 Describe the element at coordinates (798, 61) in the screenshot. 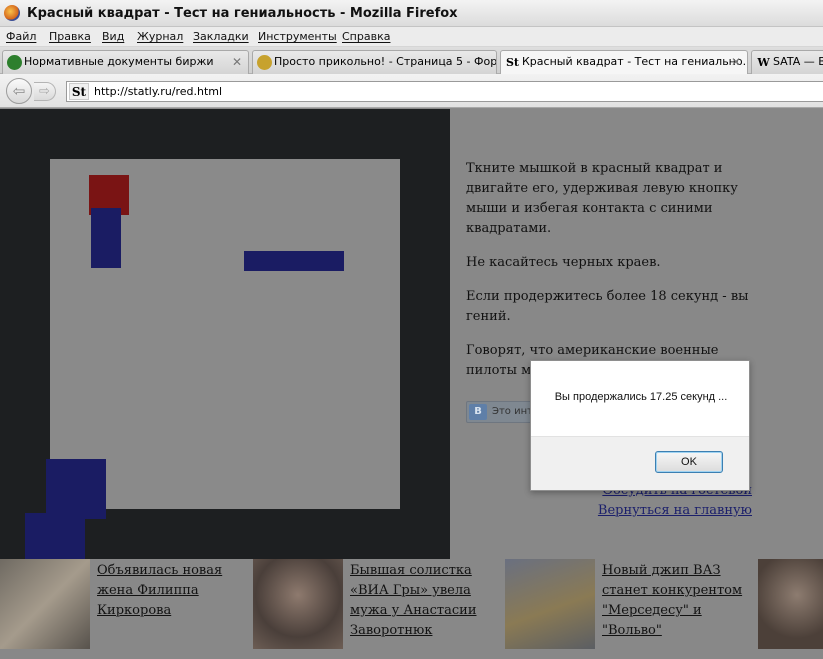

I see `tab-label: SATA — Ви` at that location.